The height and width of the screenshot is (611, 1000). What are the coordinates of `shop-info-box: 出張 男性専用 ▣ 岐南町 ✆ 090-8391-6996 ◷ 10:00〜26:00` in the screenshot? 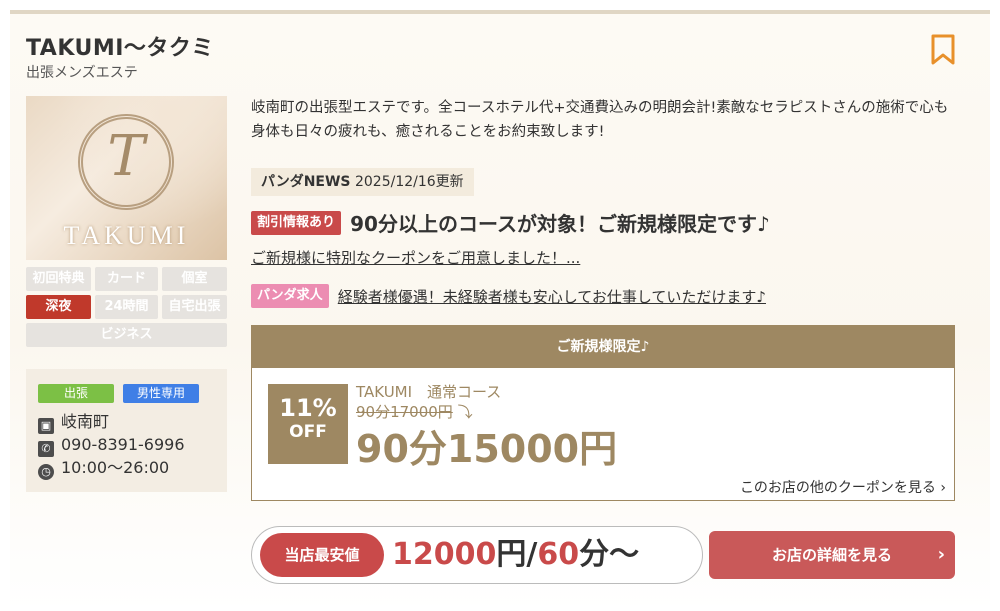 It's located at (126, 430).